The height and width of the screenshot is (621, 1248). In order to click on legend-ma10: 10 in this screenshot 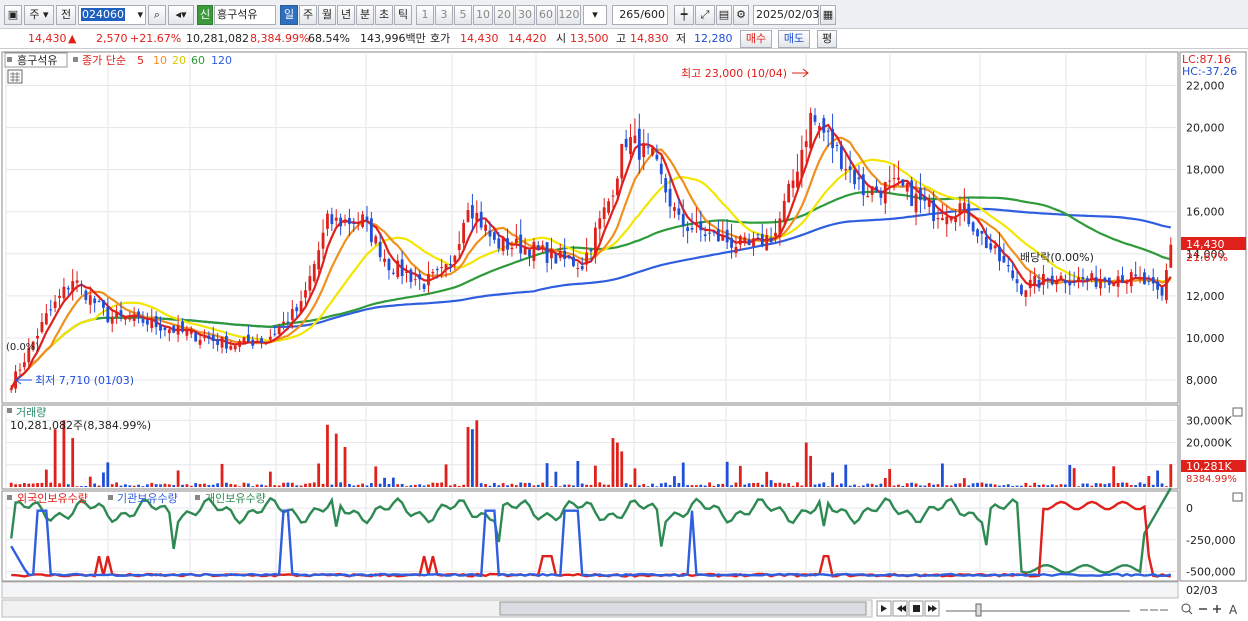, I will do `click(160, 60)`.